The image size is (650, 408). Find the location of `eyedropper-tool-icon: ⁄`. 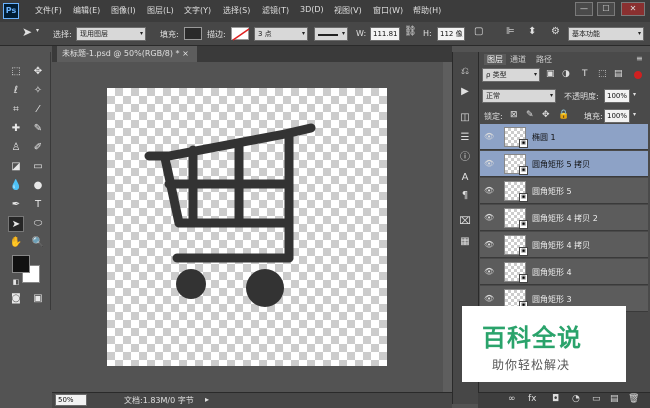

eyedropper-tool-icon: ⁄ is located at coordinates (38, 110).